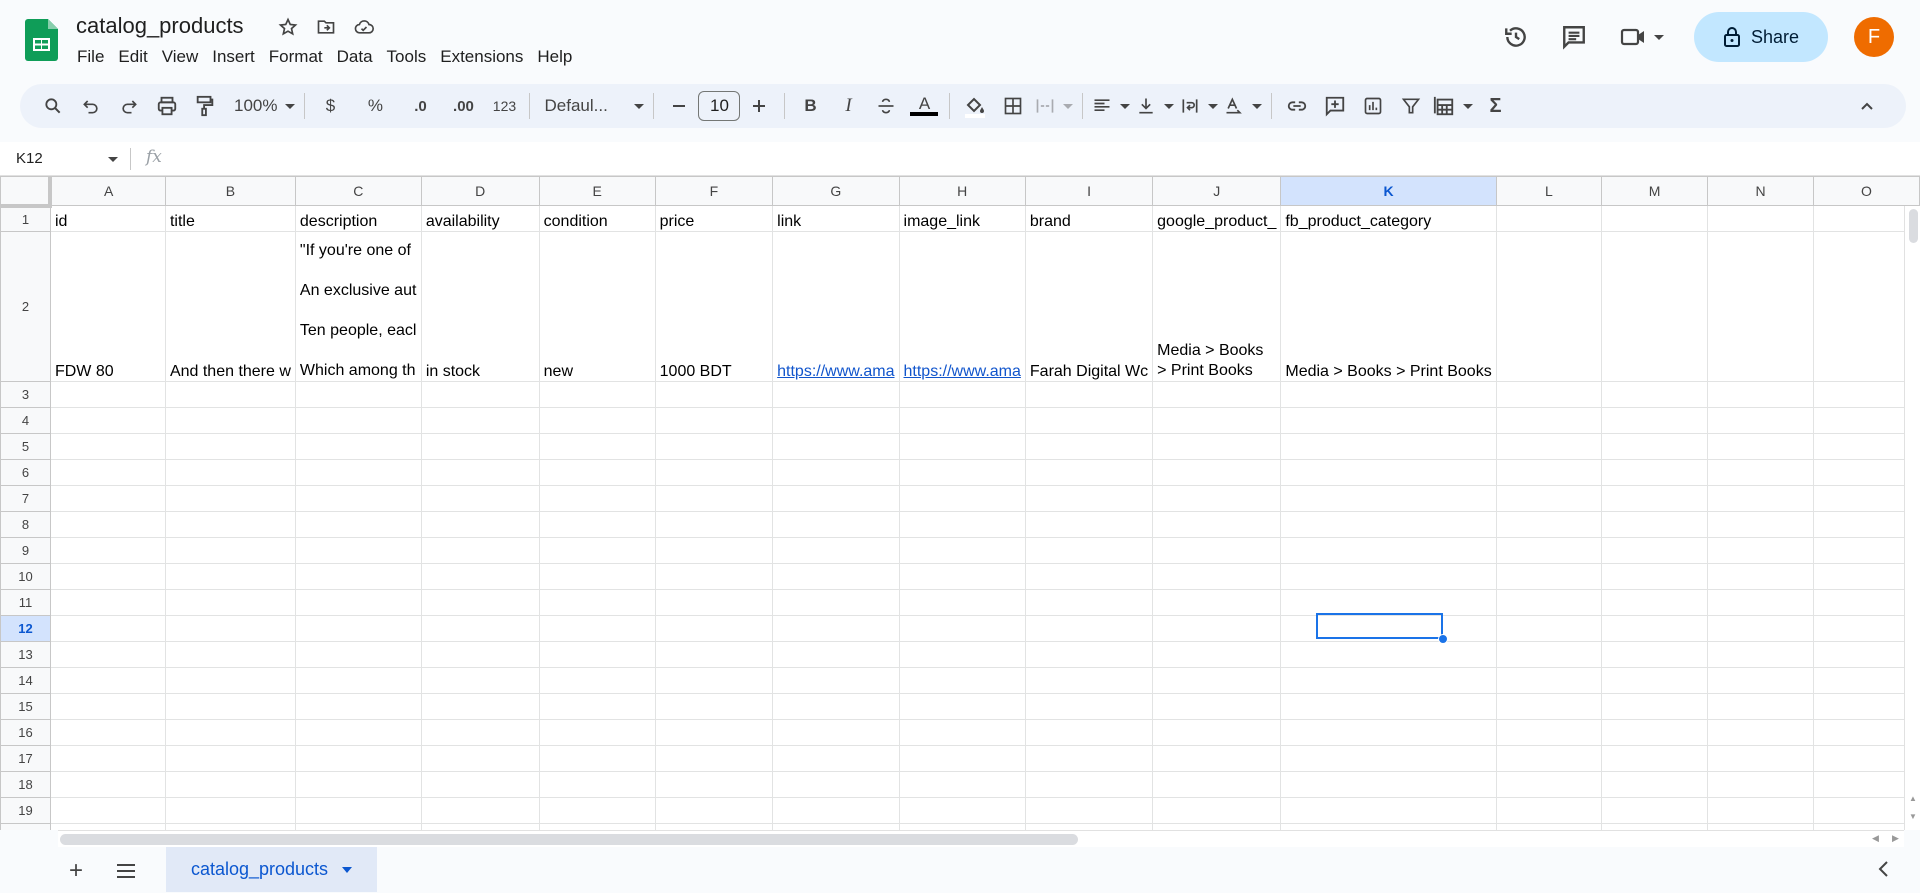 Image resolution: width=1920 pixels, height=893 pixels. I want to click on menu-file: File, so click(90, 57).